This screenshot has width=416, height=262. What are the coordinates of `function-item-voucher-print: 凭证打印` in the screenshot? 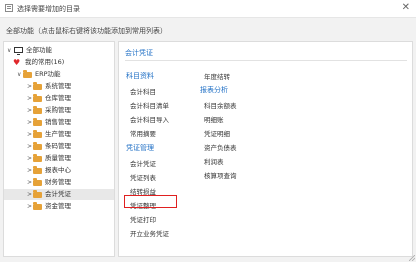 It's located at (143, 219).